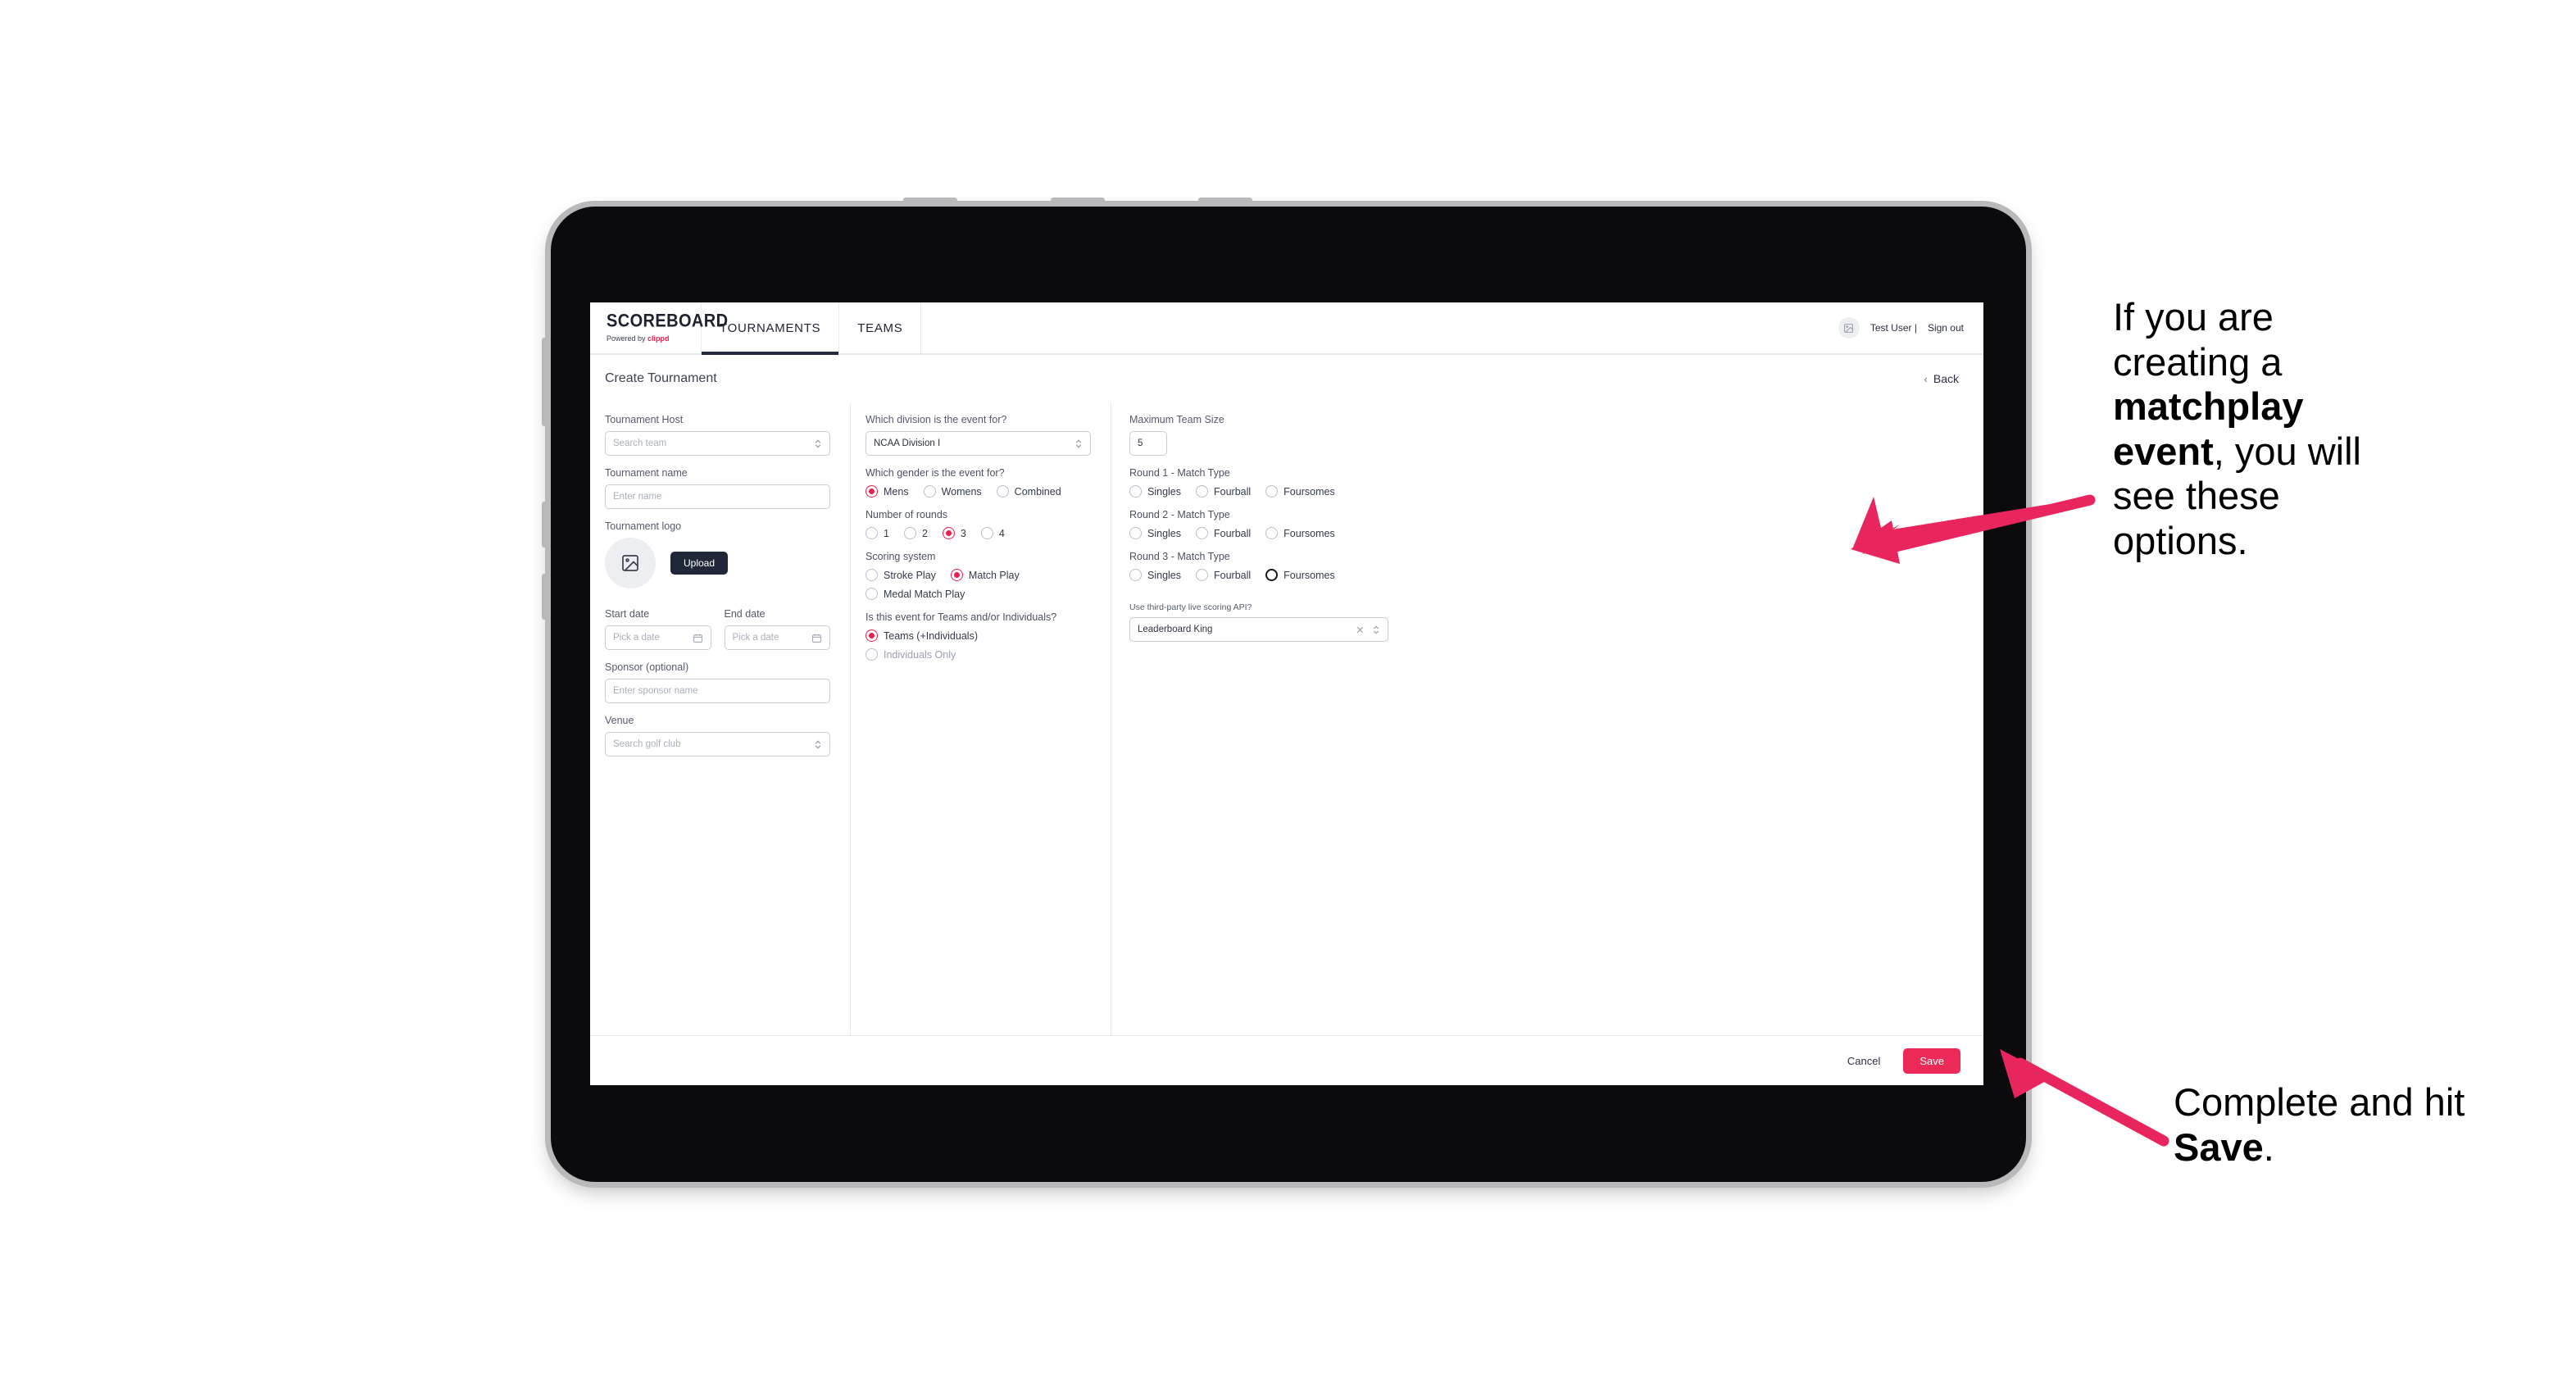 This screenshot has width=2576, height=1386. I want to click on radio-round1-singles: Singles, so click(1155, 491).